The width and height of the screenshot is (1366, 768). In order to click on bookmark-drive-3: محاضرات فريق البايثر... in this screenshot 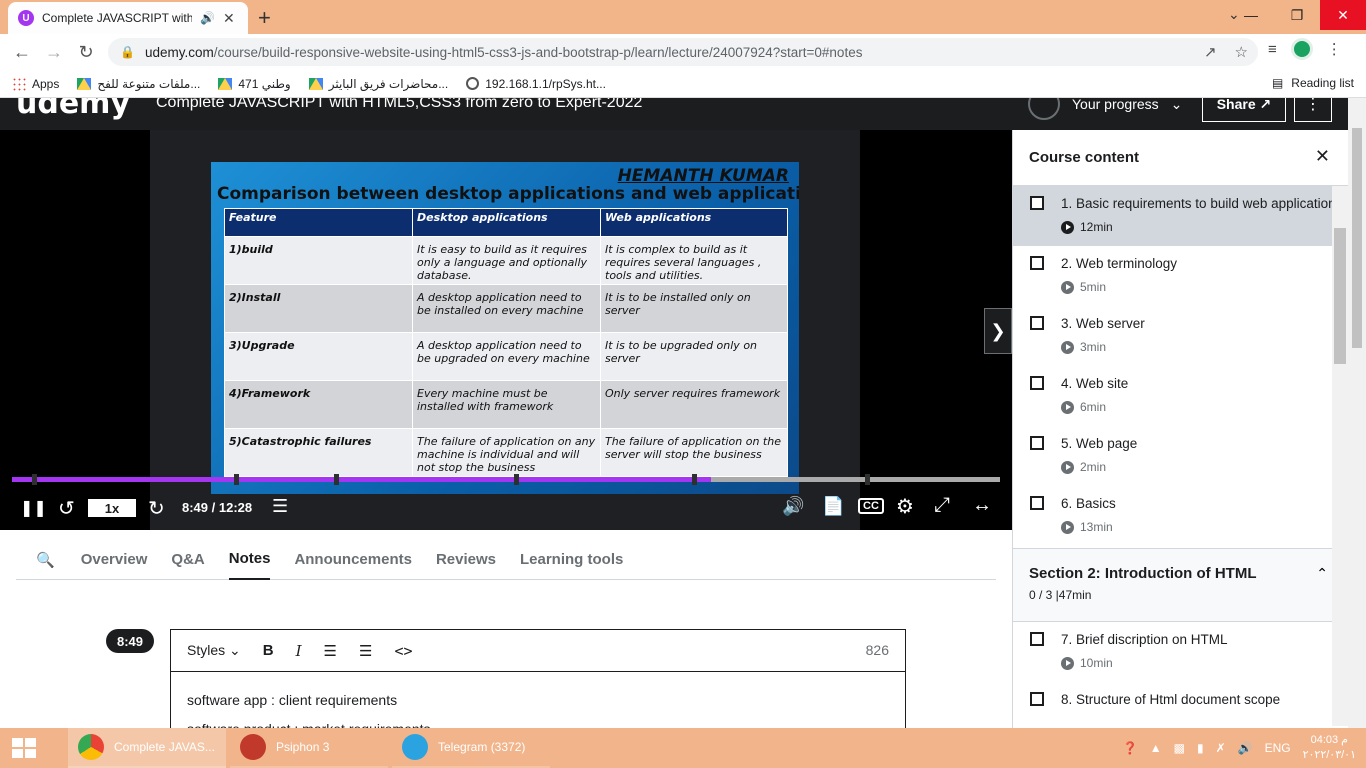, I will do `click(378, 84)`.